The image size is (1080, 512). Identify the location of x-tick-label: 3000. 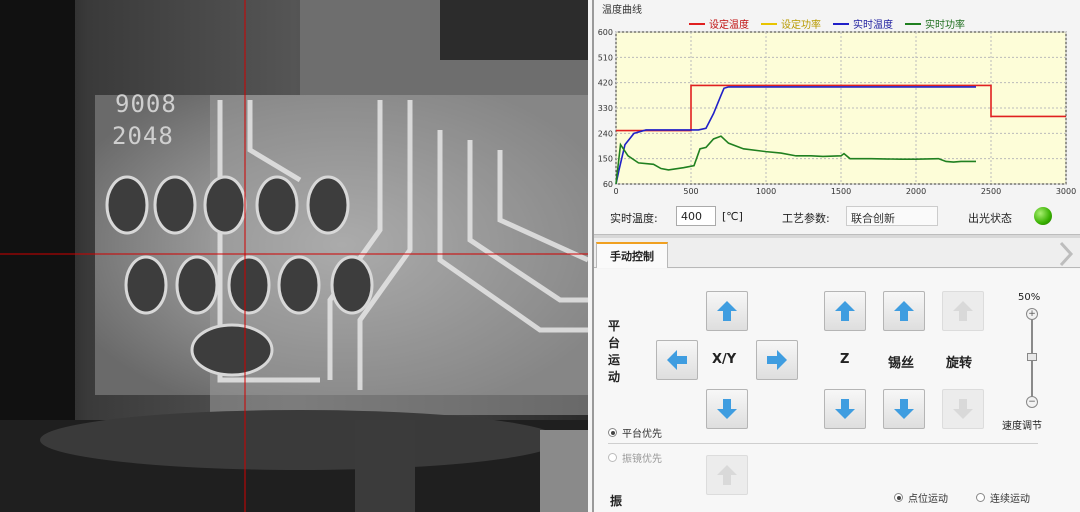
(1066, 191).